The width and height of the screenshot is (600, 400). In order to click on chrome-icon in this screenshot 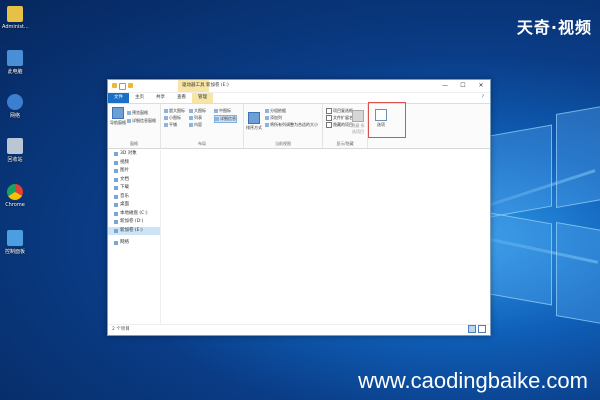, I will do `click(15, 192)`.